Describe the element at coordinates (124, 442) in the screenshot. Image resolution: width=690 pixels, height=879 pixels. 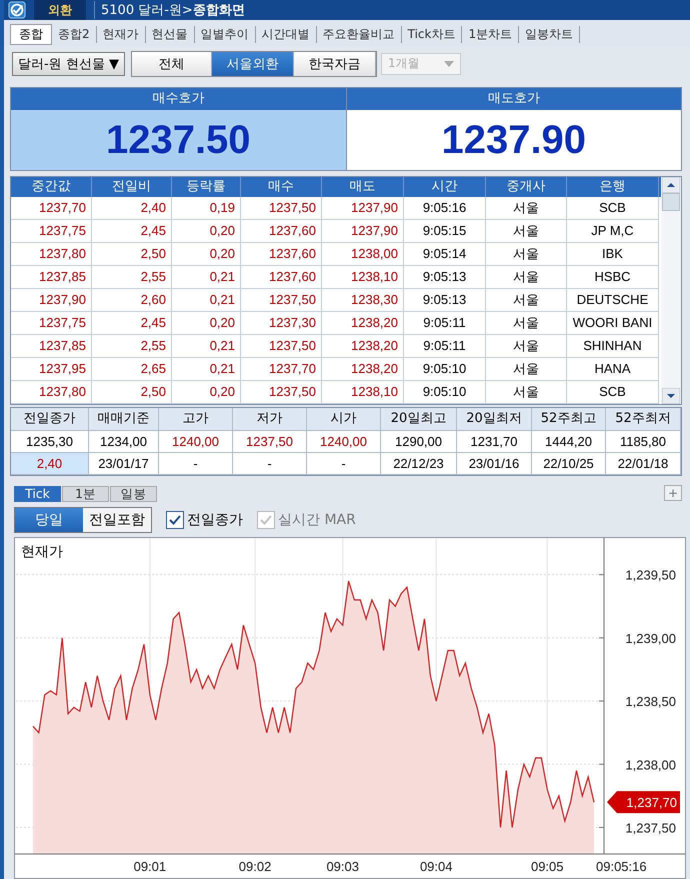
I see `table-cell: 1234,00` at that location.